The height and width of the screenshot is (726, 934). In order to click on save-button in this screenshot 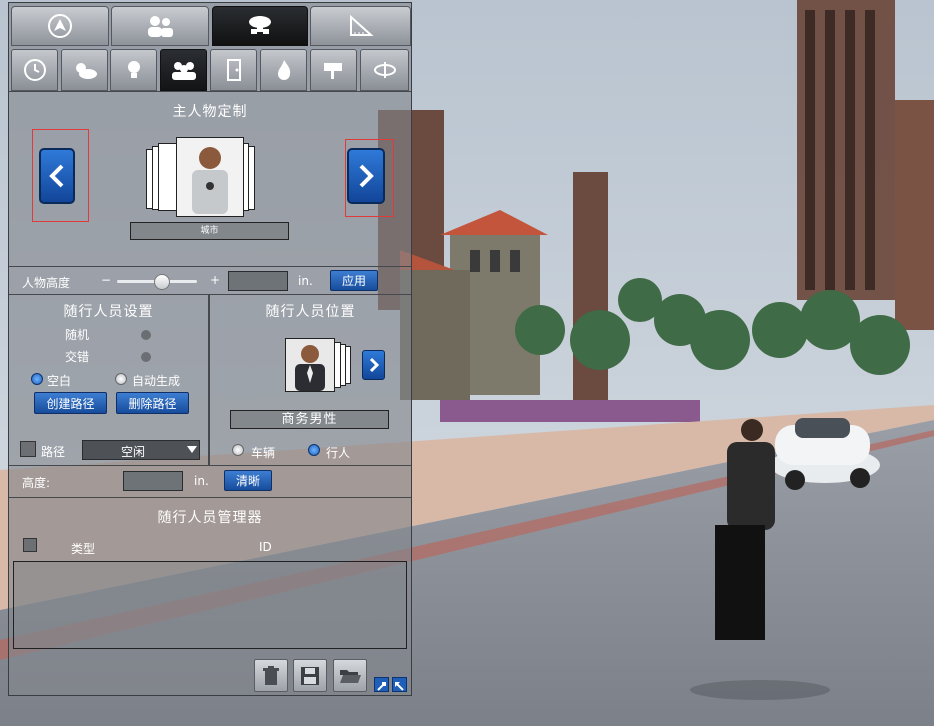, I will do `click(310, 675)`.